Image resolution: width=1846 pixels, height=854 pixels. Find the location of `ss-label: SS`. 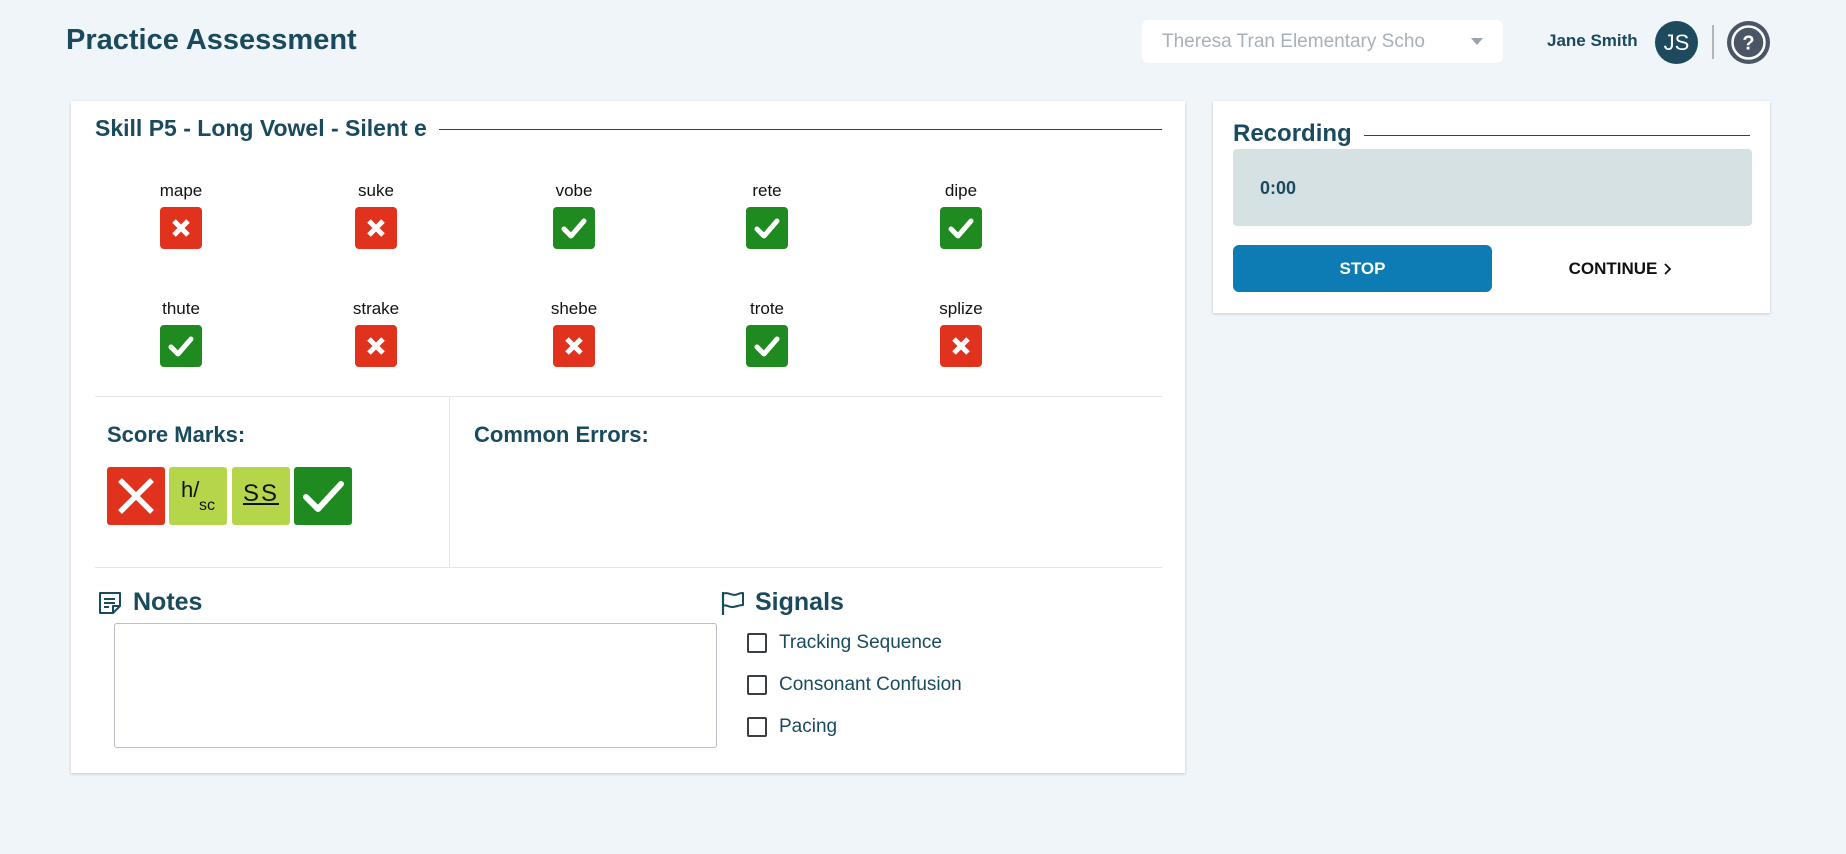

ss-label: SS is located at coordinates (260, 493).